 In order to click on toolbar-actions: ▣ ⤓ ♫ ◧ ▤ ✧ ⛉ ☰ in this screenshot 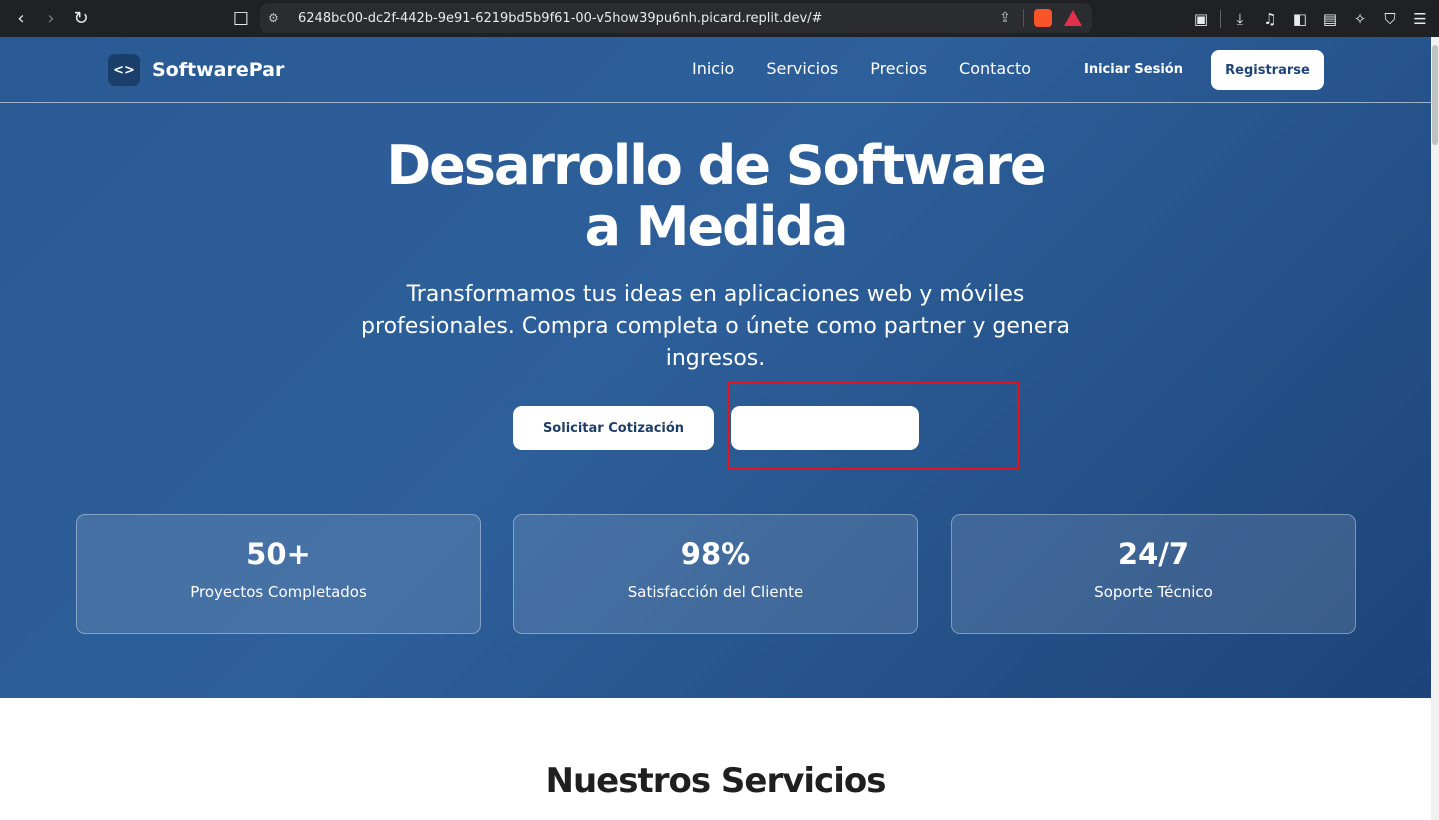, I will do `click(1312, 18)`.